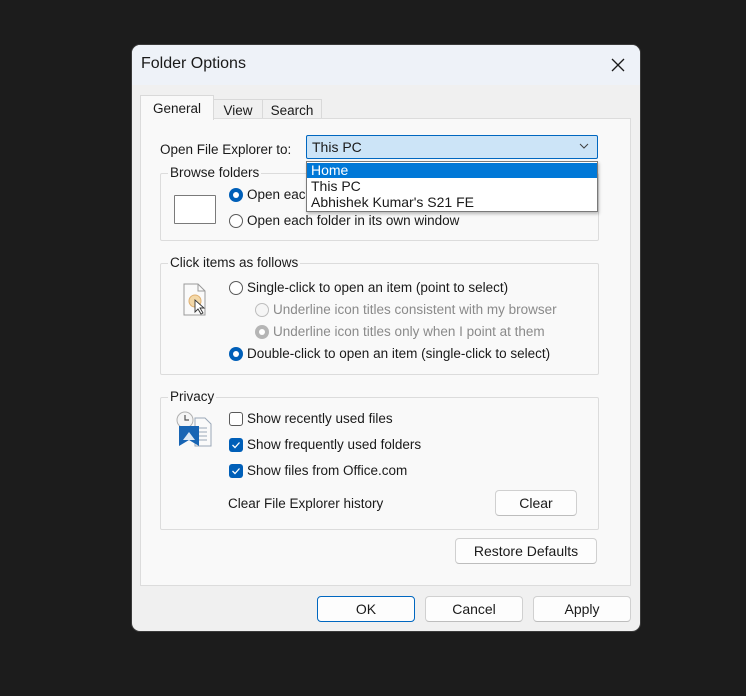 Image resolution: width=746 pixels, height=696 pixels. What do you see at coordinates (226, 149) in the screenshot?
I see `open-explorer-label: Open File Explorer to:` at bounding box center [226, 149].